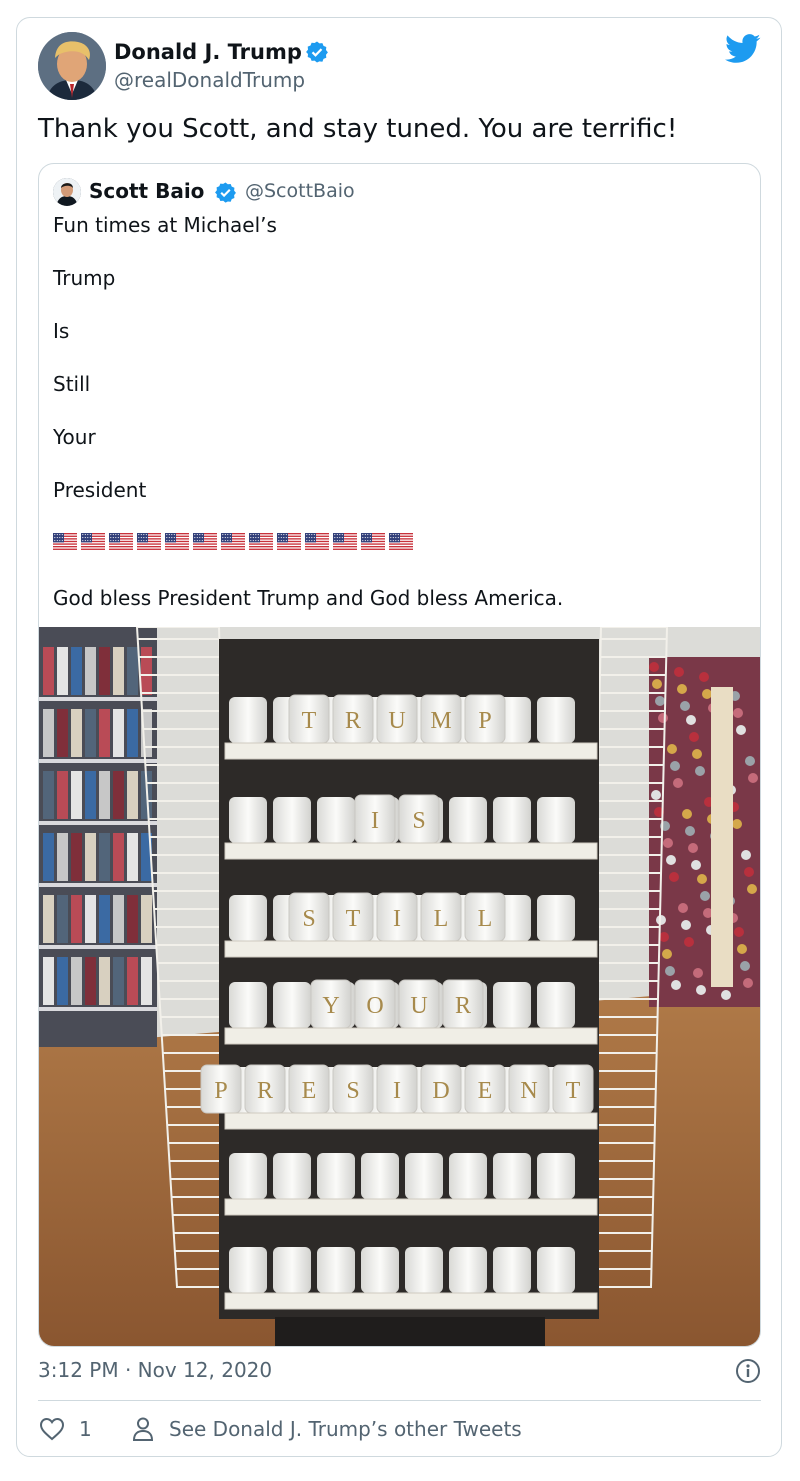  Describe the element at coordinates (345, 1429) in the screenshot. I see `see-other-tweets-link: See Donald J. Trump’s other Tweets` at that location.